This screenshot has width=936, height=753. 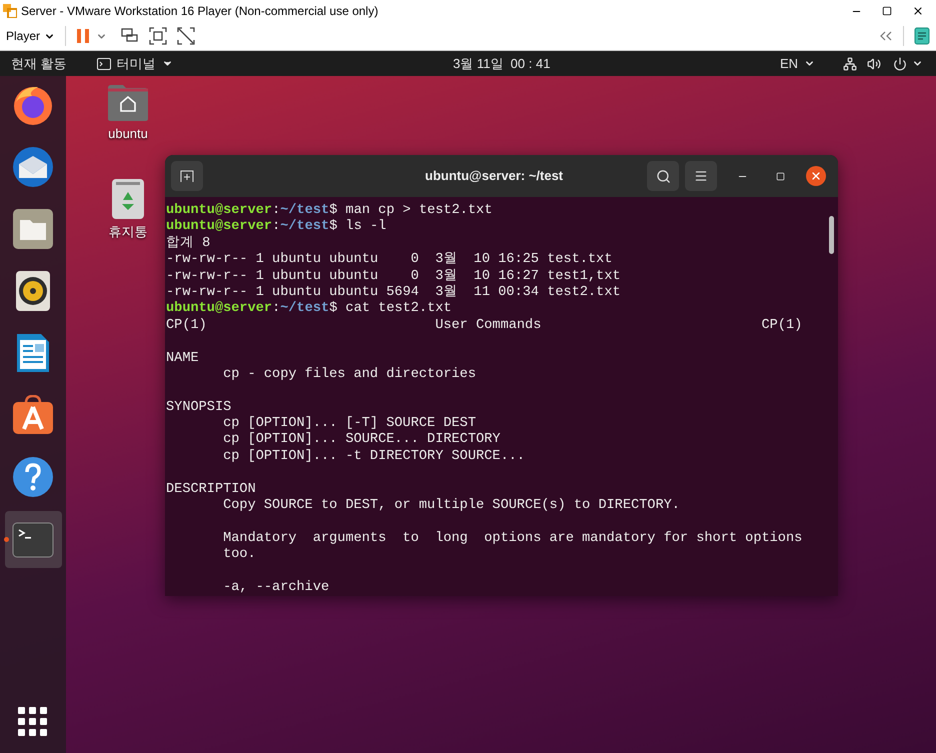 I want to click on app-menu: 터미널, so click(x=134, y=64).